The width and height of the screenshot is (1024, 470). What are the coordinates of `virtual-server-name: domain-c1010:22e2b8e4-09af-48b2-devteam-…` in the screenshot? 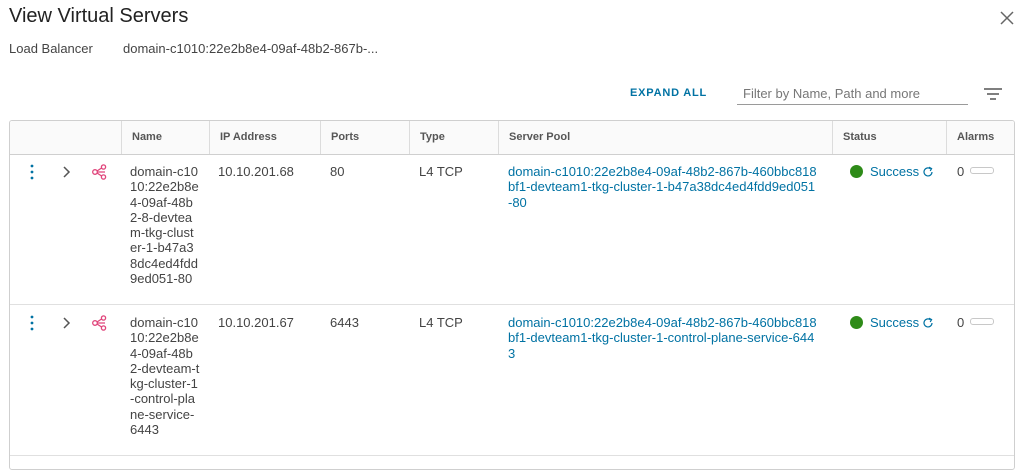 It's located at (165, 376).